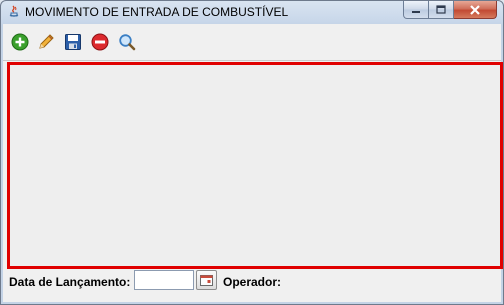  Describe the element at coordinates (70, 282) in the screenshot. I see `date-label: Data de Lançamento:` at that location.